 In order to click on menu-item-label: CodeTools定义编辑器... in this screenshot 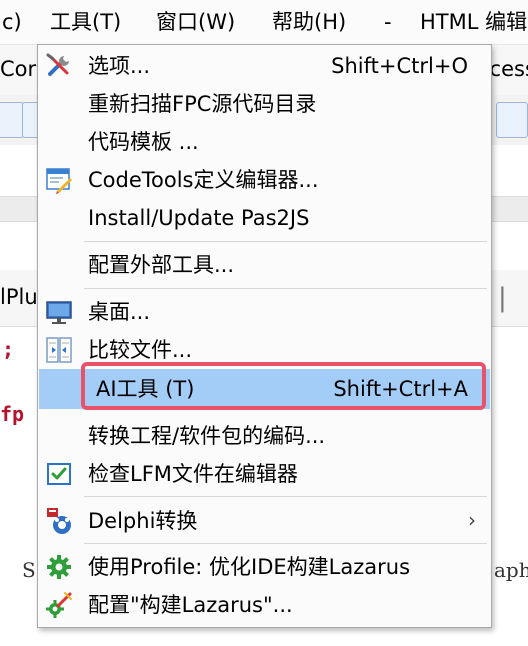, I will do `click(203, 180)`.